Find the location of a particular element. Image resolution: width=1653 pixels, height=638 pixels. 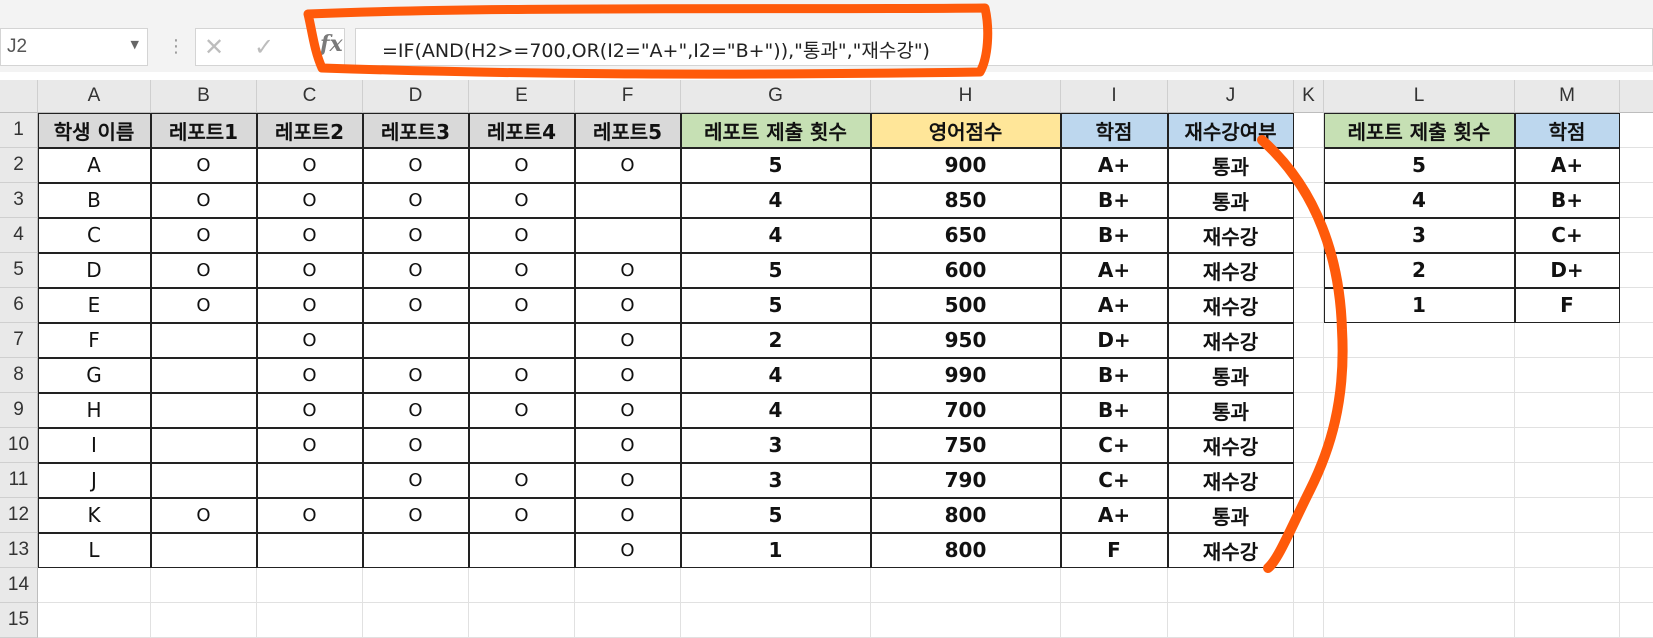

table-header: 레포트 제출 횟수 is located at coordinates (775, 130).